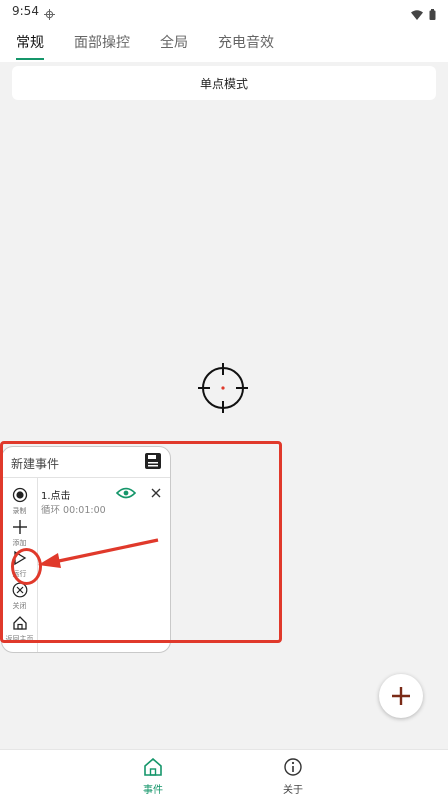 This screenshot has width=448, height=797. I want to click on nav-events-label: 事件, so click(153, 790).